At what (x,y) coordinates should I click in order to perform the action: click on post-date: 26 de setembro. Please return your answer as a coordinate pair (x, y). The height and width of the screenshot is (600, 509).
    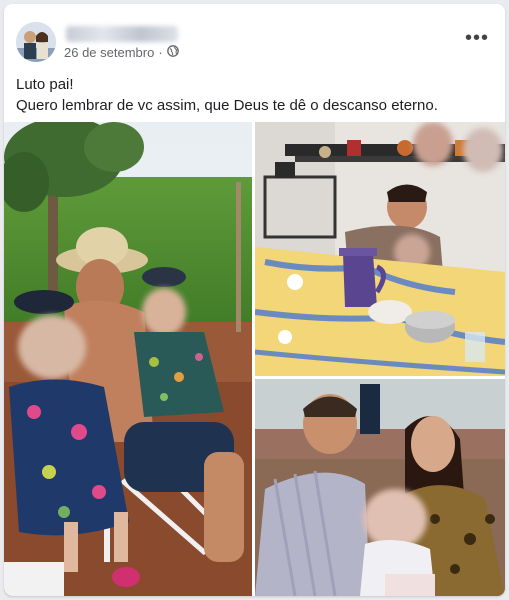
    Looking at the image, I should click on (109, 52).